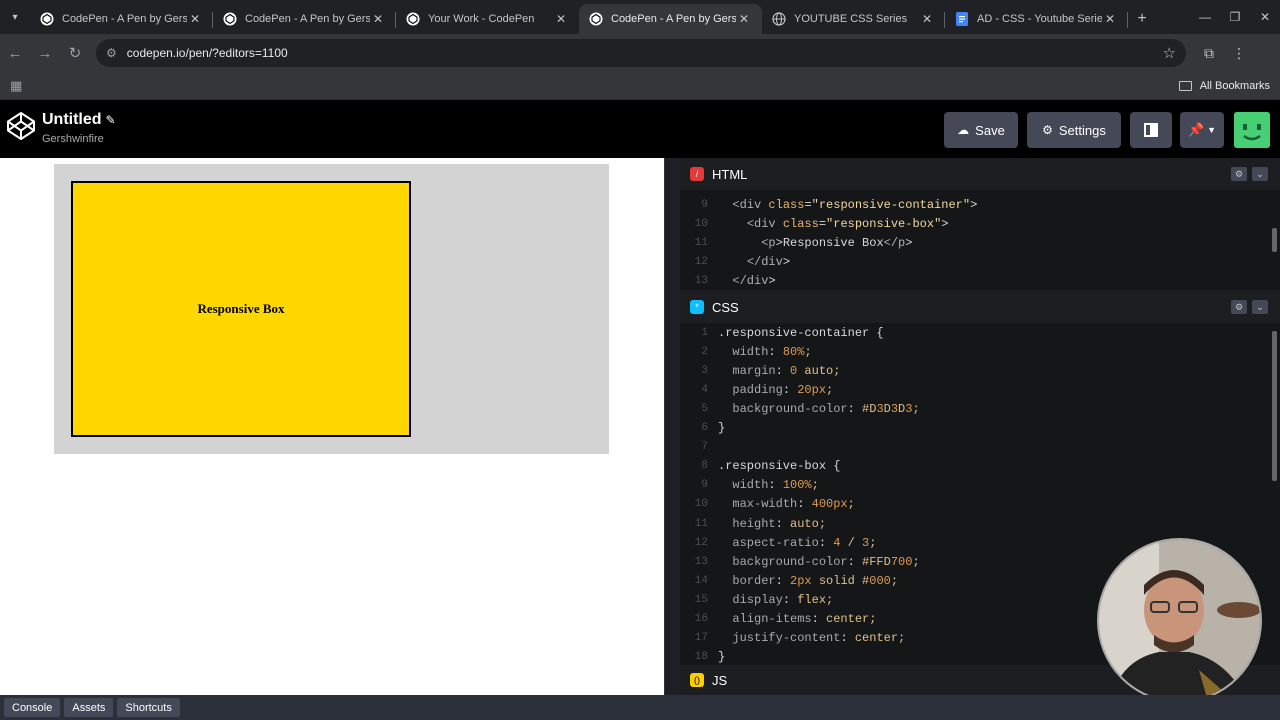  I want to click on user-avatar, so click(1252, 130).